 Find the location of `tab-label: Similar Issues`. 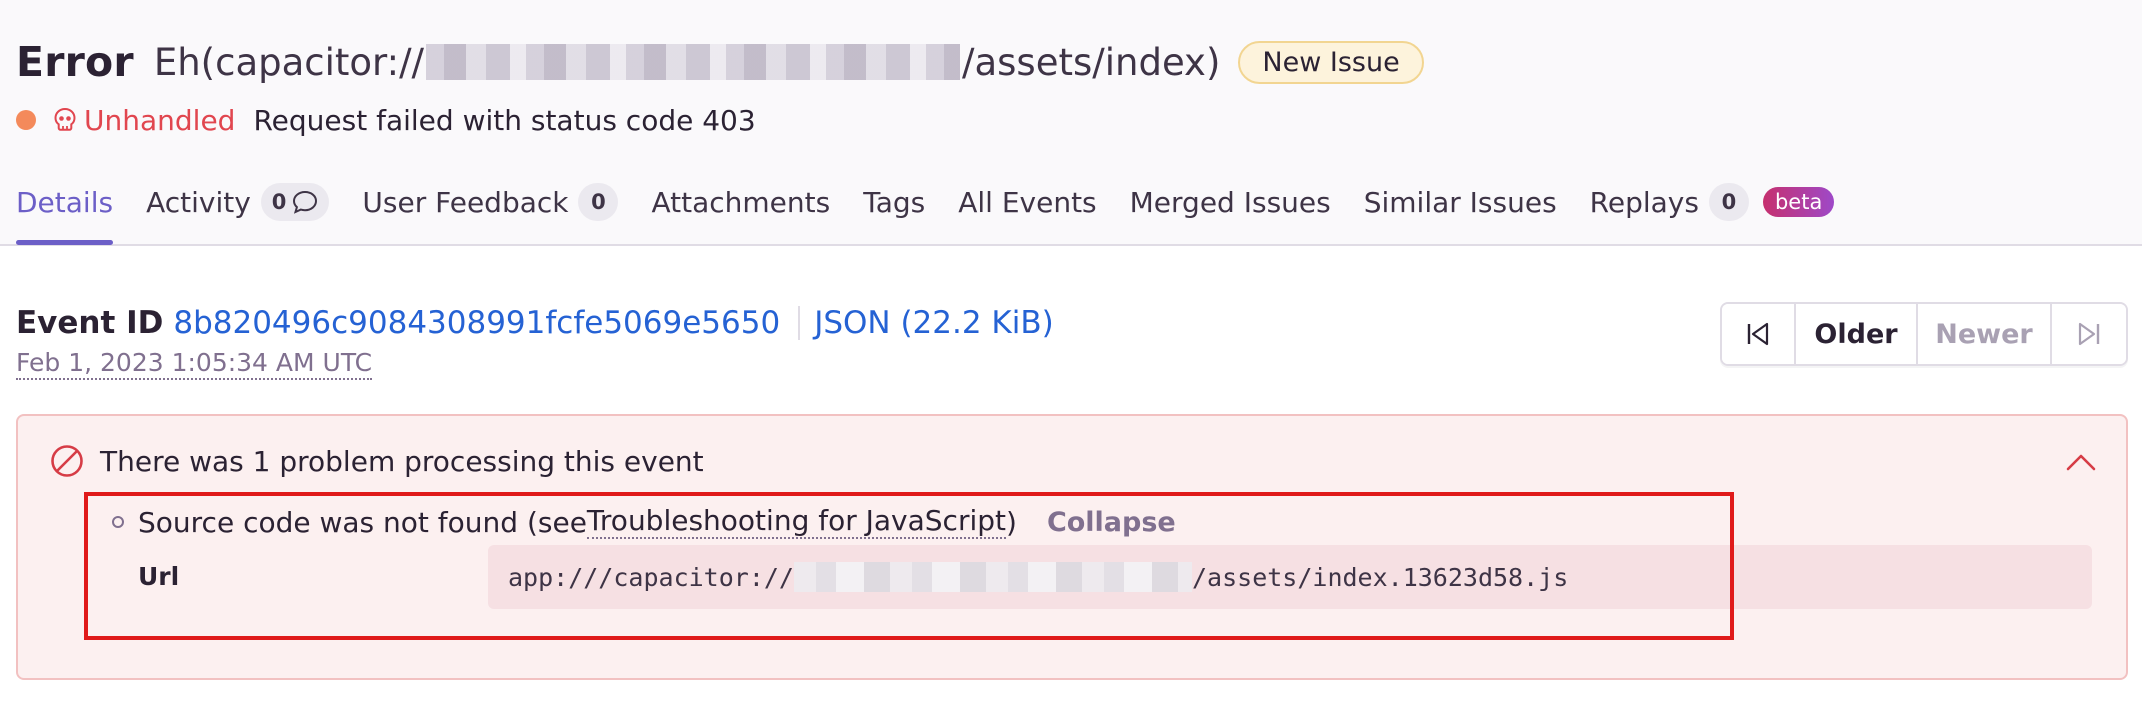

tab-label: Similar Issues is located at coordinates (1460, 202).